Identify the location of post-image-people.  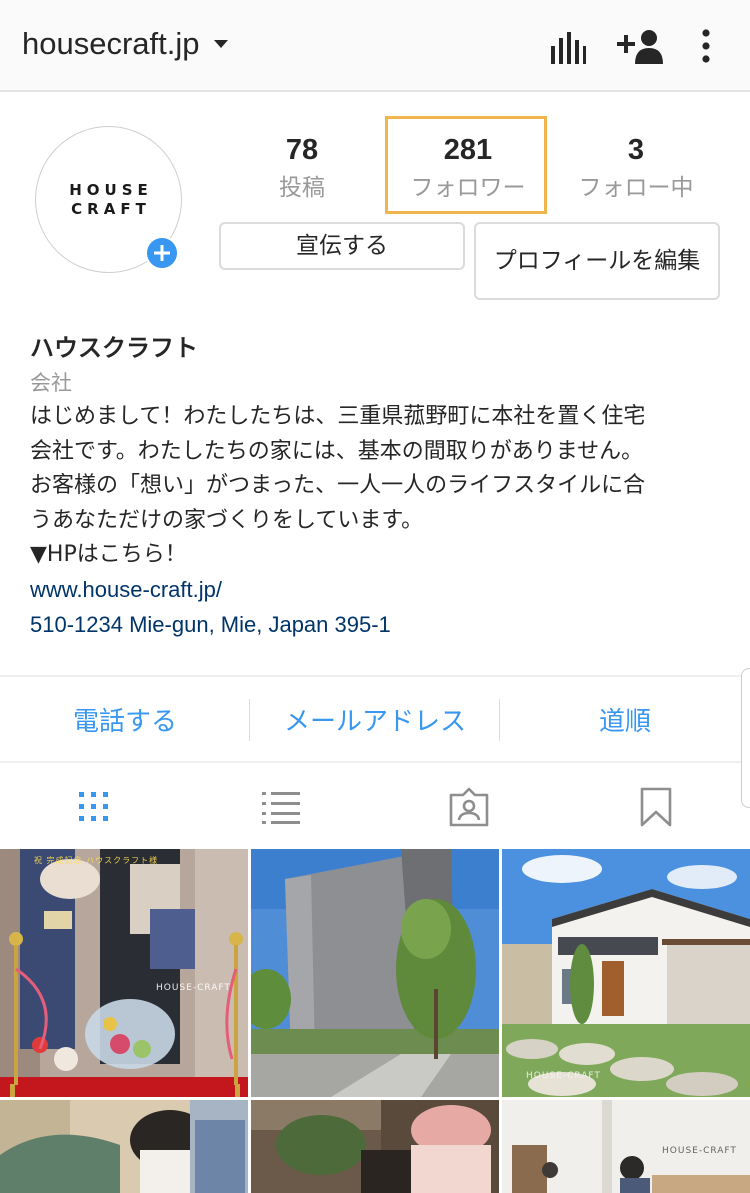
(124, 1146).